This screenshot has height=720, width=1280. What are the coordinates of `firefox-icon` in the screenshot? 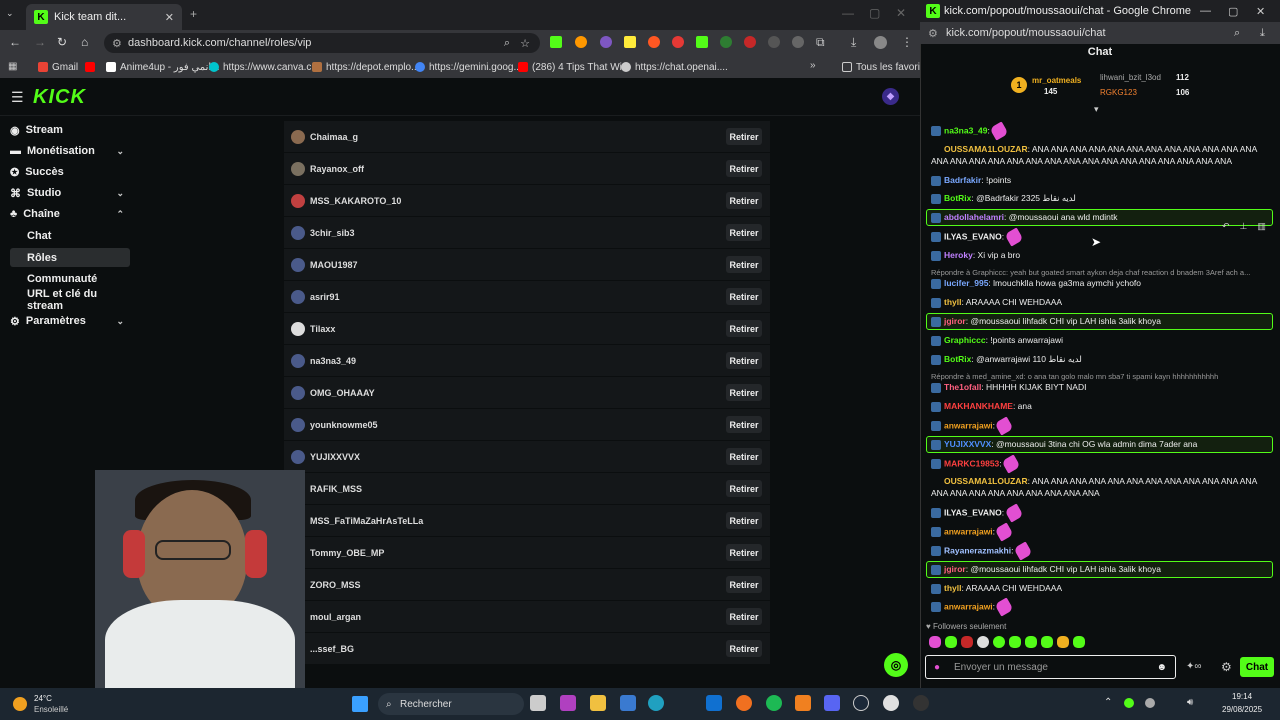 It's located at (744, 703).